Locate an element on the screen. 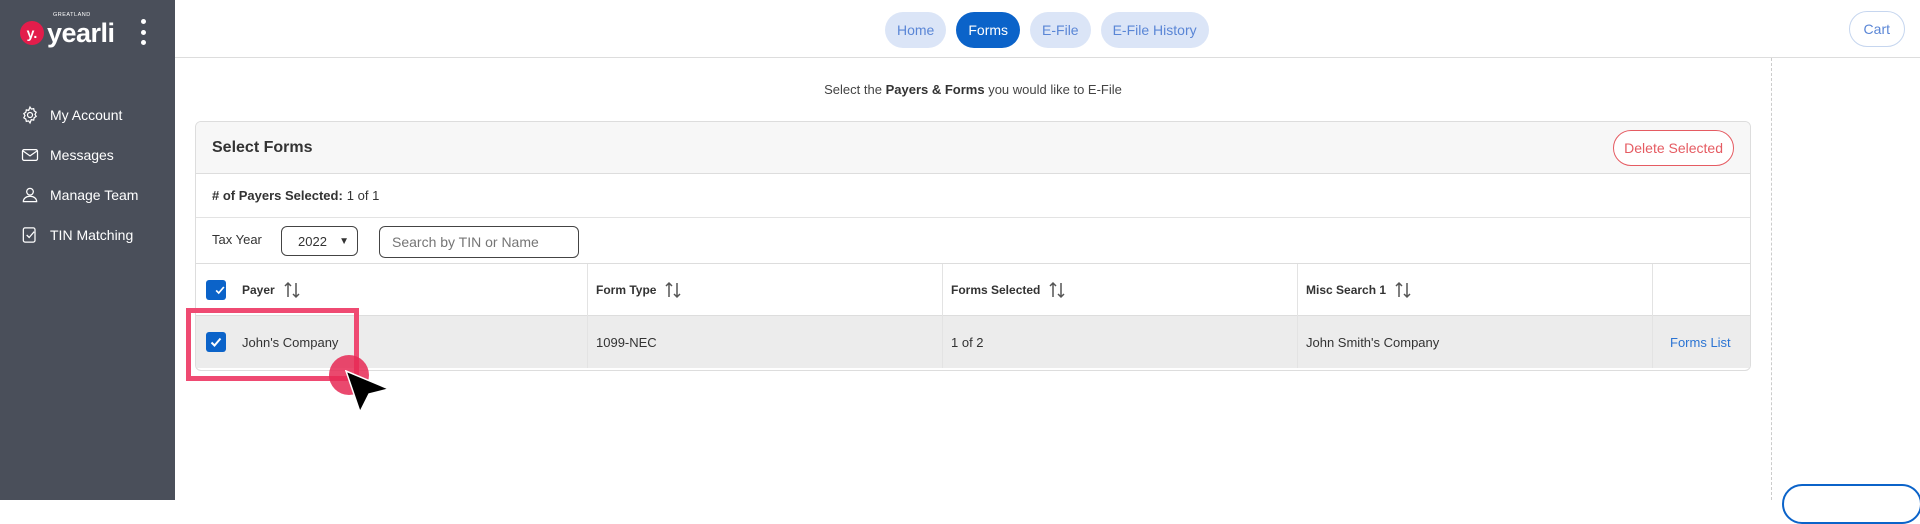 The height and width of the screenshot is (524, 1920). column-label: Forms Selected is located at coordinates (996, 290).